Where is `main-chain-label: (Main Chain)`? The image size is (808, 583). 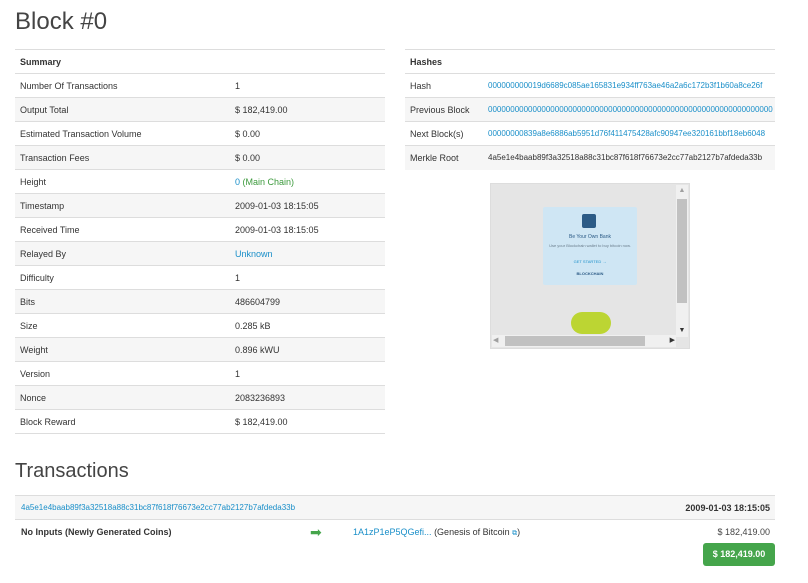 main-chain-label: (Main Chain) is located at coordinates (268, 181).